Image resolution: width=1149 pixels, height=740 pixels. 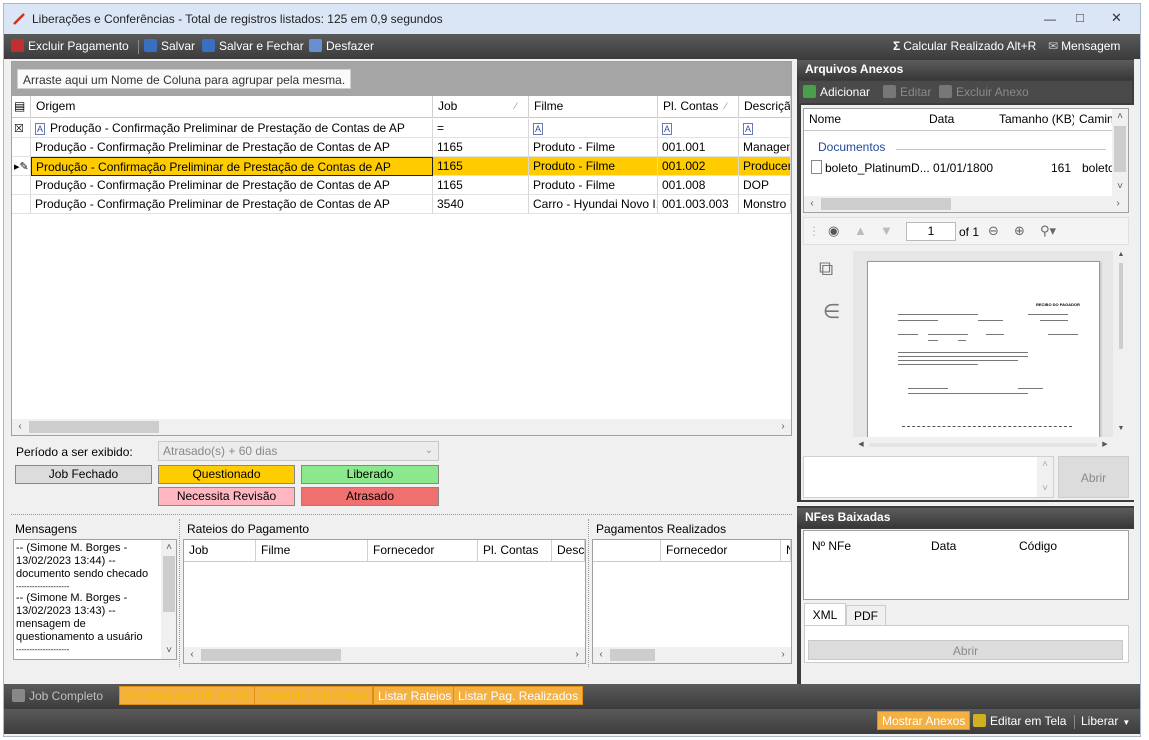 What do you see at coordinates (1094, 120) in the screenshot?
I see `anexos-col-caminho: Camin` at bounding box center [1094, 120].